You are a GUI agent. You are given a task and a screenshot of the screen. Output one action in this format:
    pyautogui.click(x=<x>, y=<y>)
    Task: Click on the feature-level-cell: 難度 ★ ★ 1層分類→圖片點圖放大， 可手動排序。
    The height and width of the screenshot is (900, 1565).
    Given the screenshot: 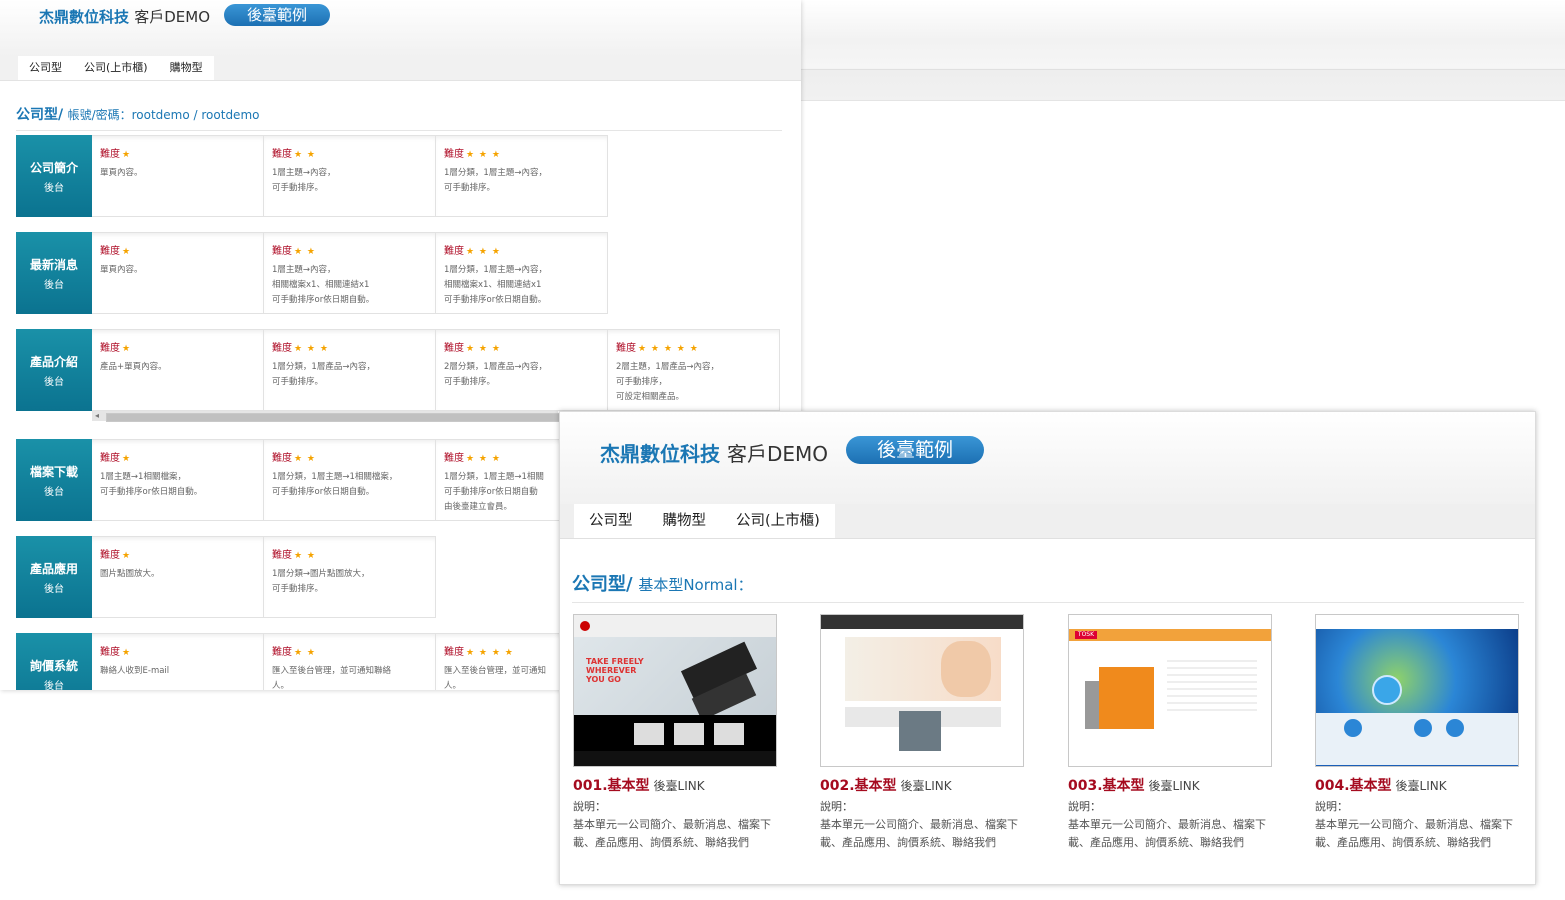 What is the action you would take?
    pyautogui.click(x=350, y=577)
    